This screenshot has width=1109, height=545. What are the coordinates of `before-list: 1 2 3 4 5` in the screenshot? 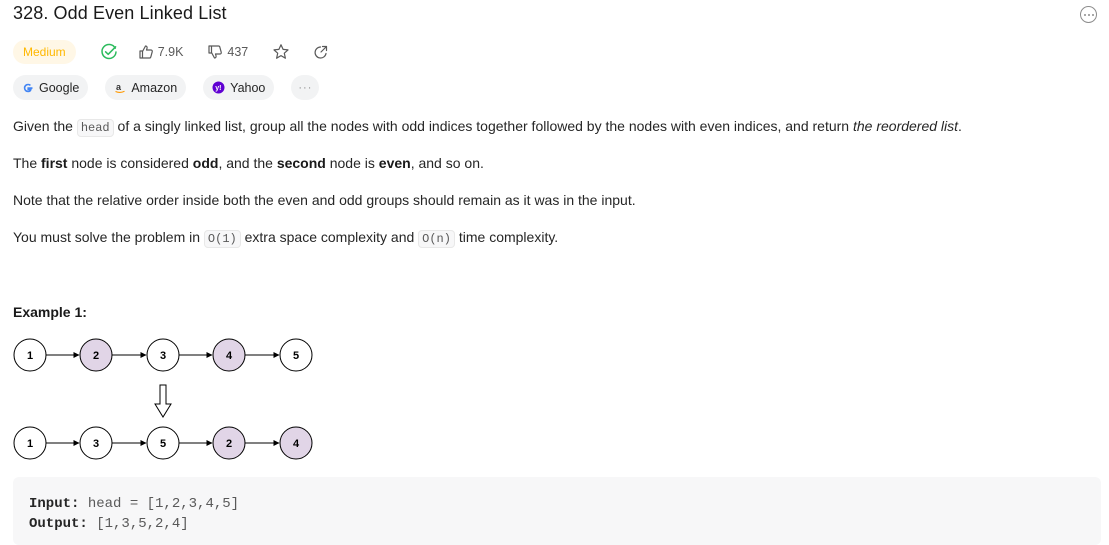 It's located at (163, 355).